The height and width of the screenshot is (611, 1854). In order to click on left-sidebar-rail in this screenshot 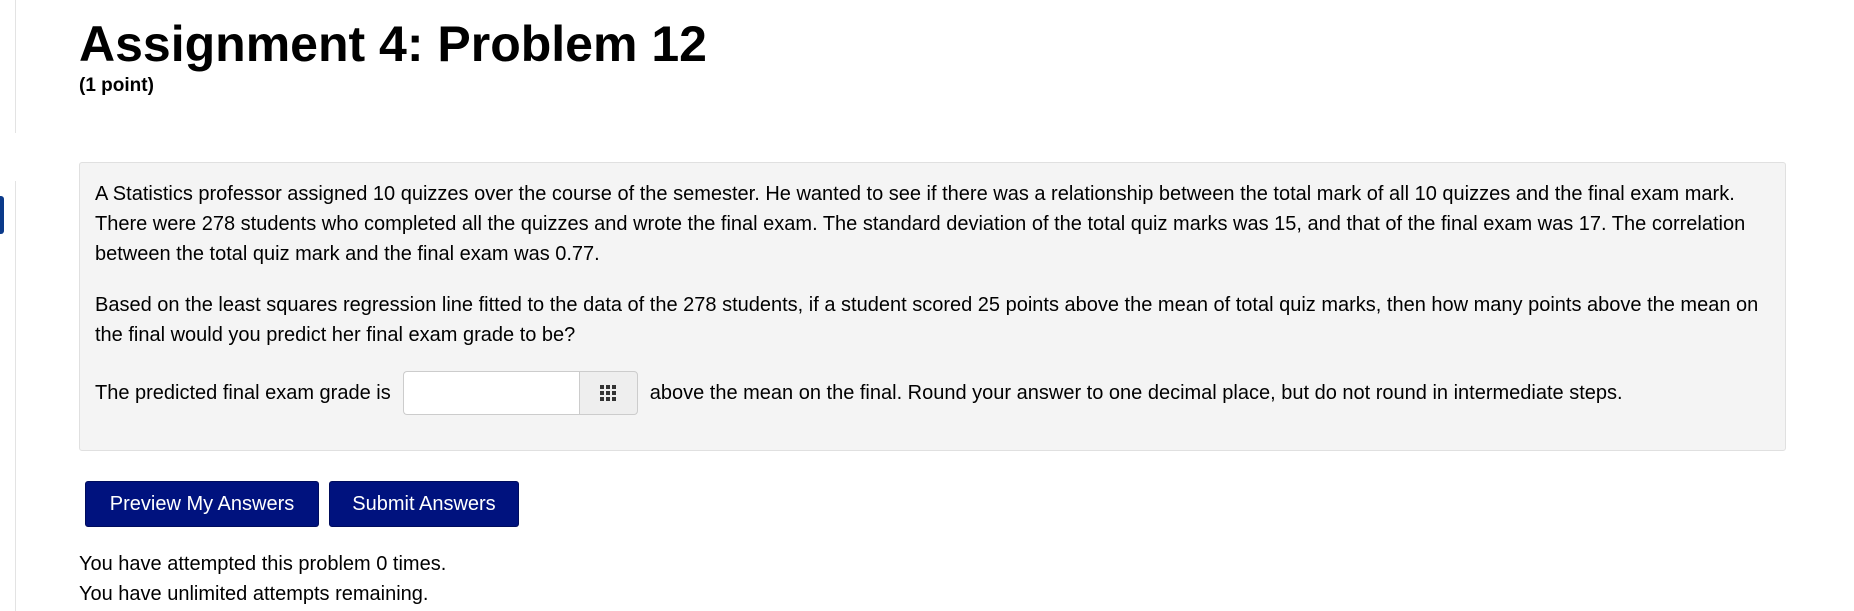, I will do `click(8, 305)`.